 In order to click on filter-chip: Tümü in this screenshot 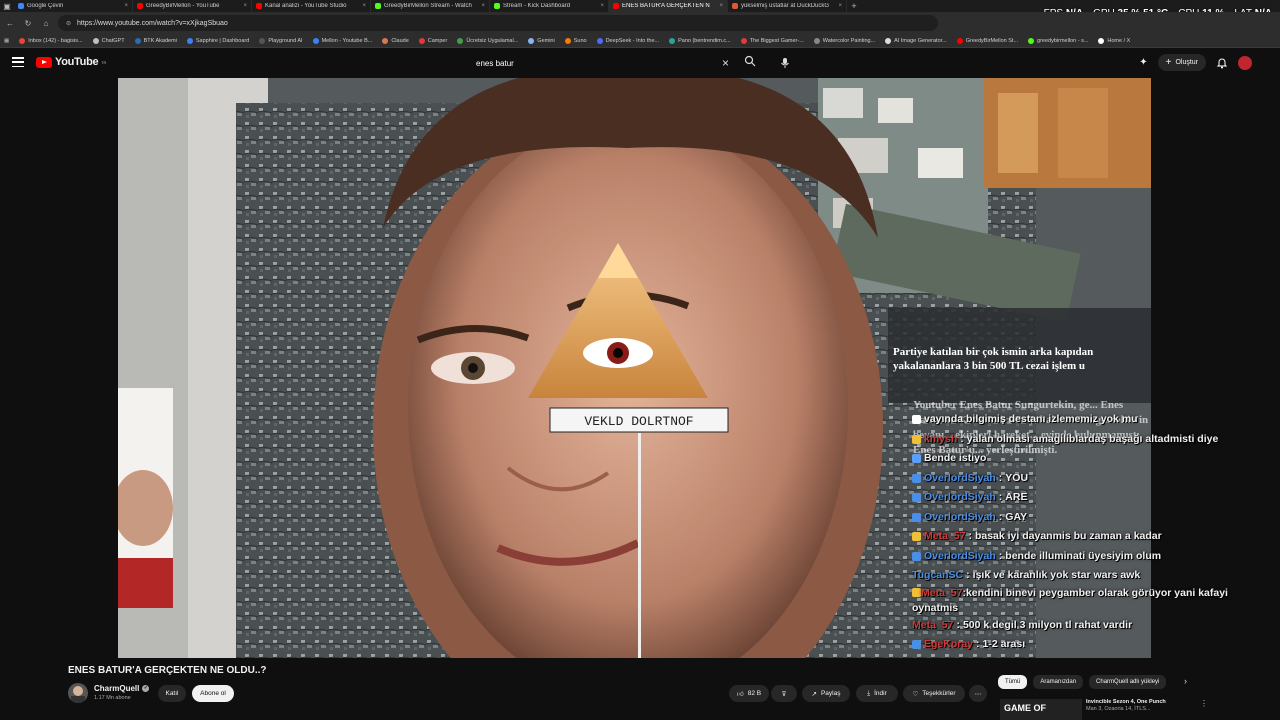, I will do `click(1013, 682)`.